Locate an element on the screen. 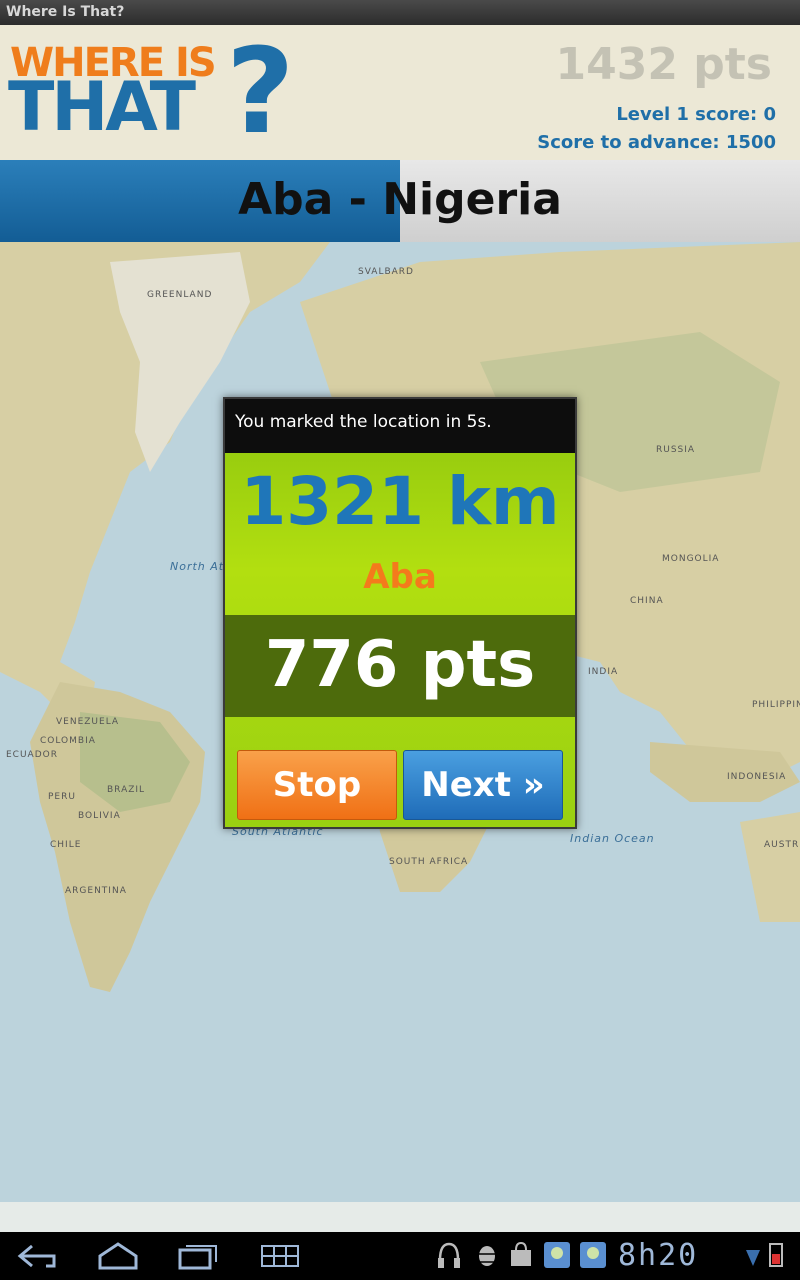 This screenshot has height=1280, width=800. map-label-north-atlantic: North At is located at coordinates (197, 566).